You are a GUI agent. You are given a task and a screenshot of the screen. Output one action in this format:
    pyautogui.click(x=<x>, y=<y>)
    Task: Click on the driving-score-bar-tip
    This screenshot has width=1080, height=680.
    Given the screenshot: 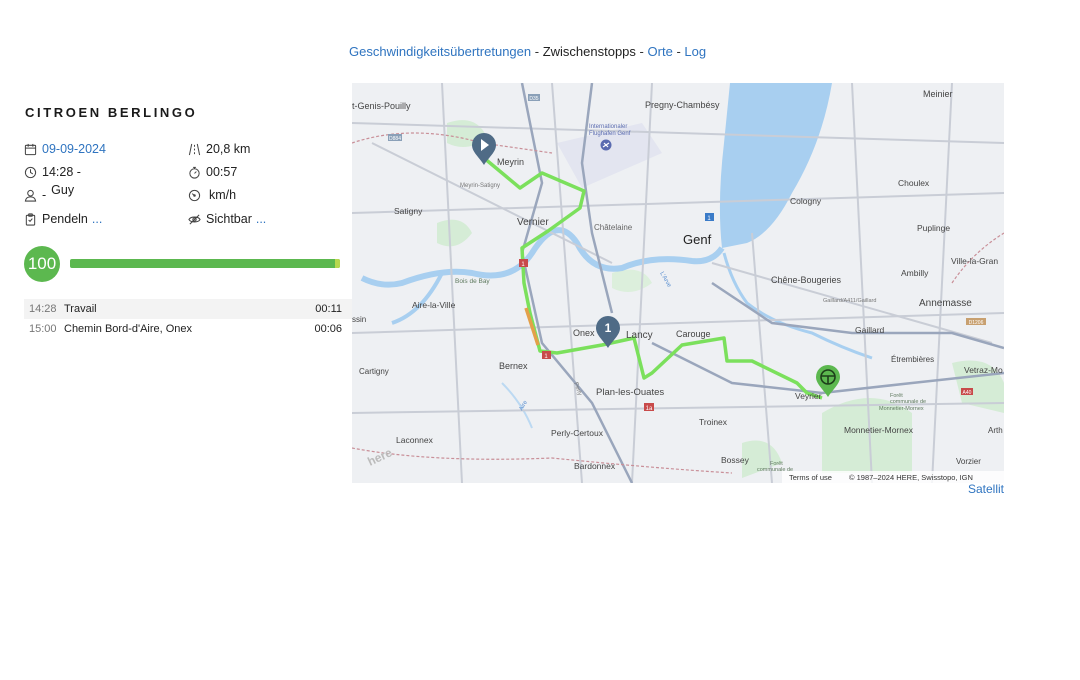 What is the action you would take?
    pyautogui.click(x=337, y=263)
    